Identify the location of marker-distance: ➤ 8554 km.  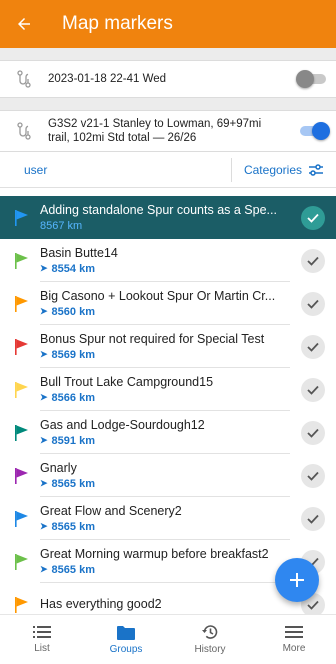
(162, 269).